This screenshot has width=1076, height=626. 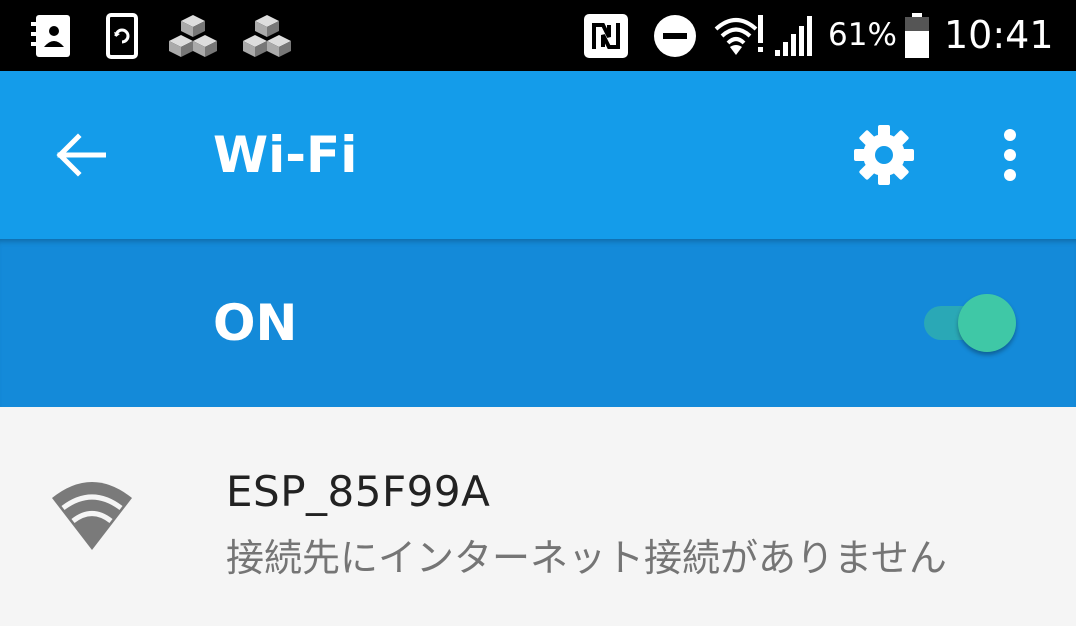 I want to click on more-vert-icon, so click(x=1010, y=155).